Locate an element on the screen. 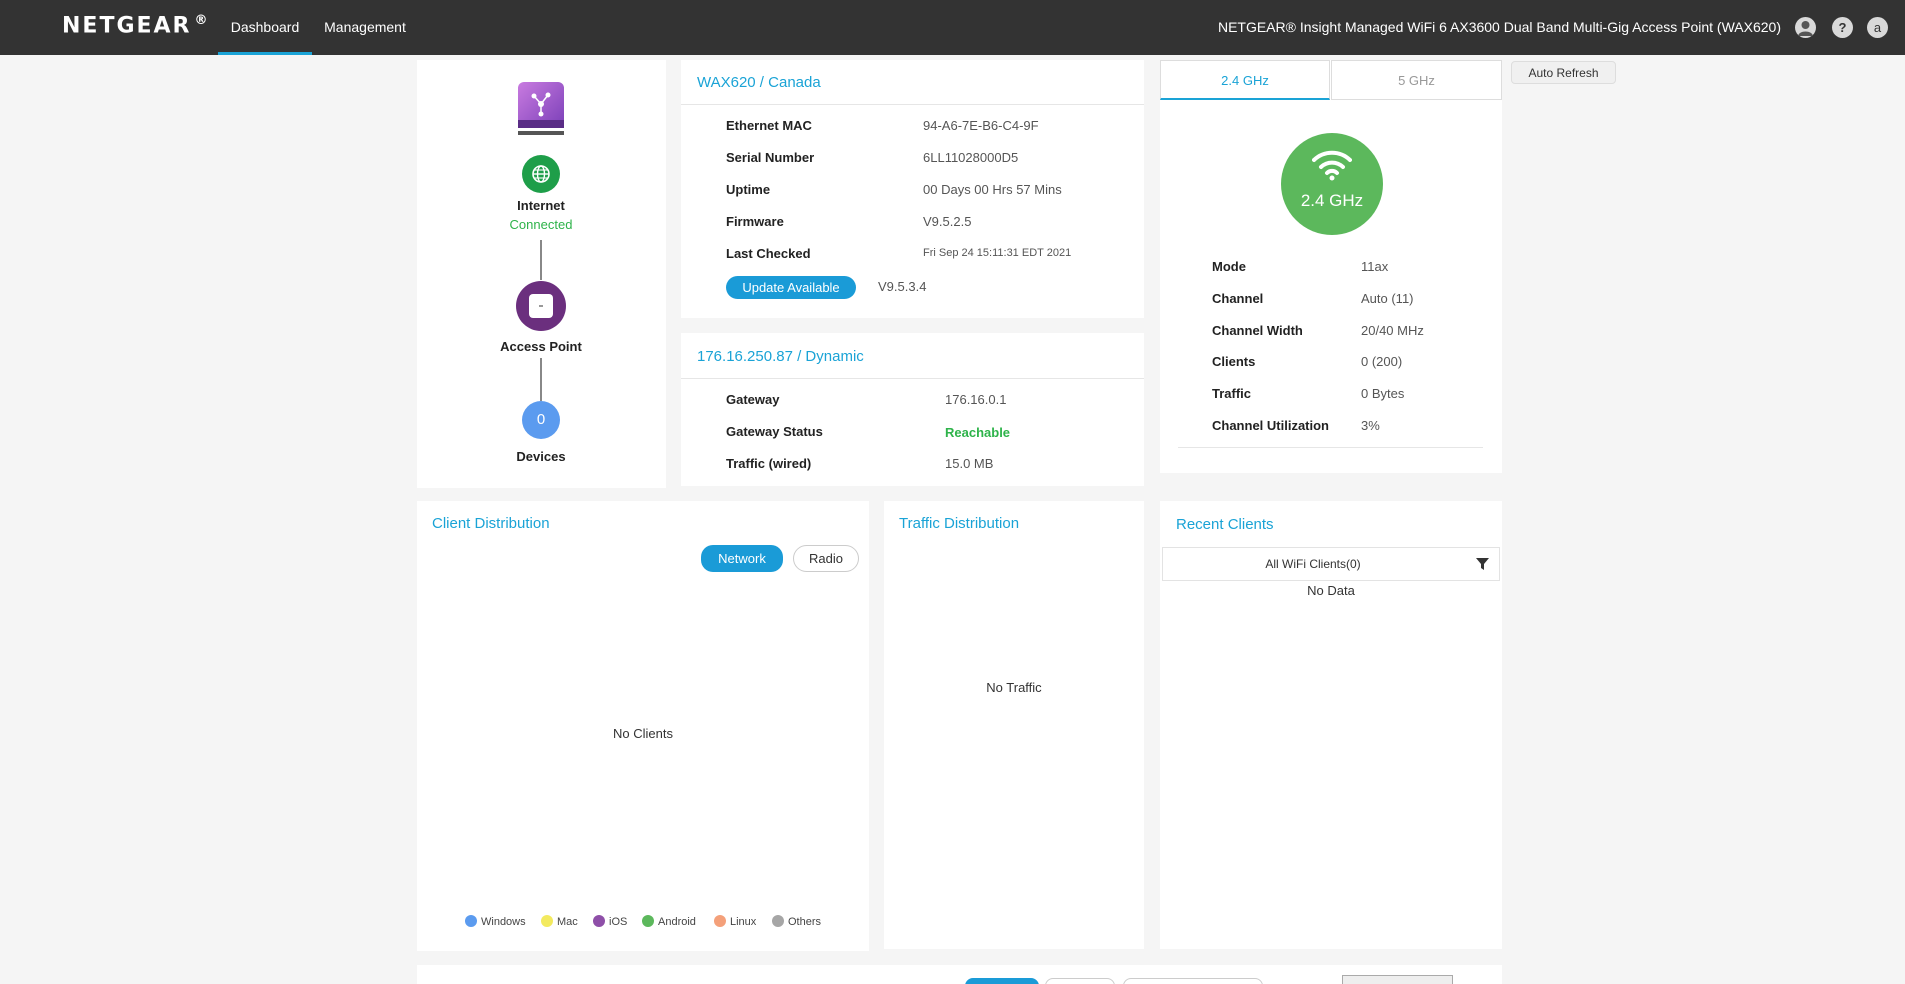  help-icon: ? is located at coordinates (1842, 27).